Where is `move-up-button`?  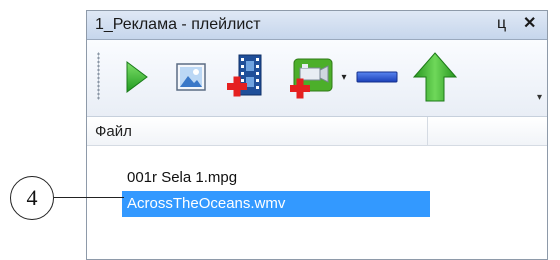 move-up-button is located at coordinates (435, 77).